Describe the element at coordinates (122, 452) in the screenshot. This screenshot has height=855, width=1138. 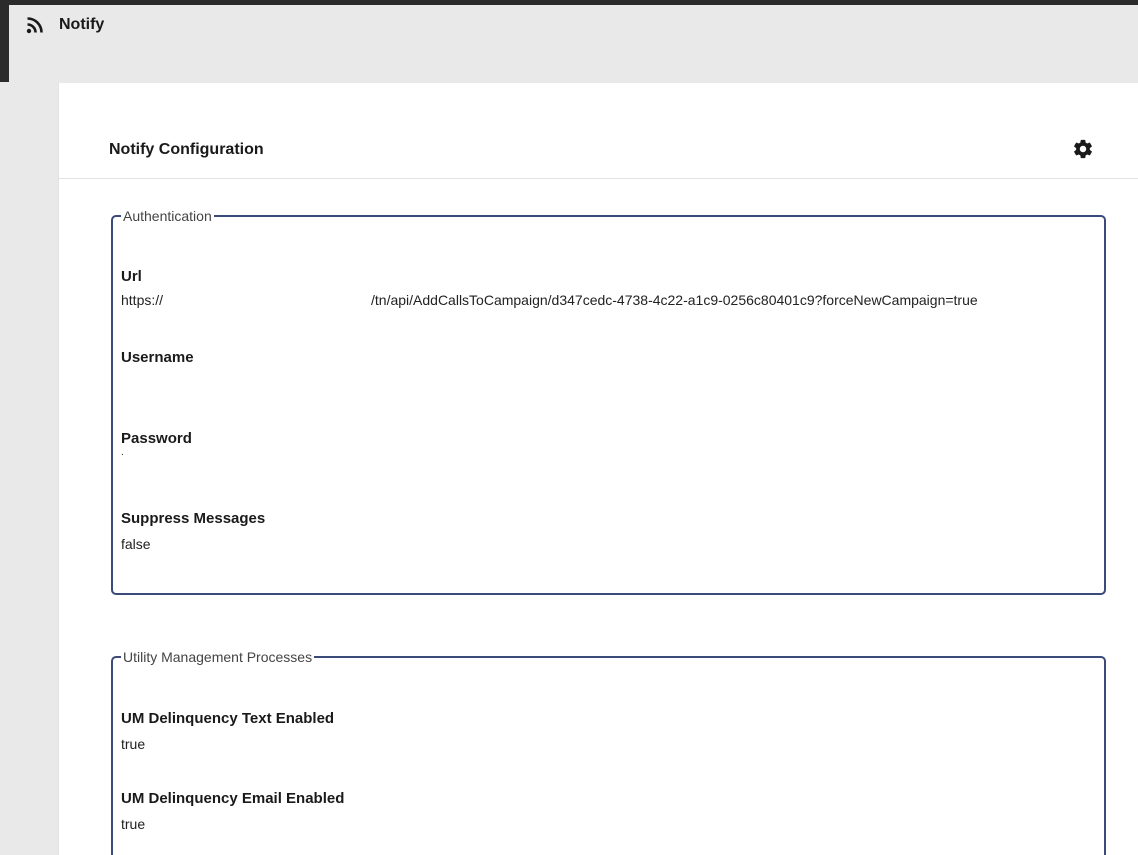
I see `password-value: .` at that location.